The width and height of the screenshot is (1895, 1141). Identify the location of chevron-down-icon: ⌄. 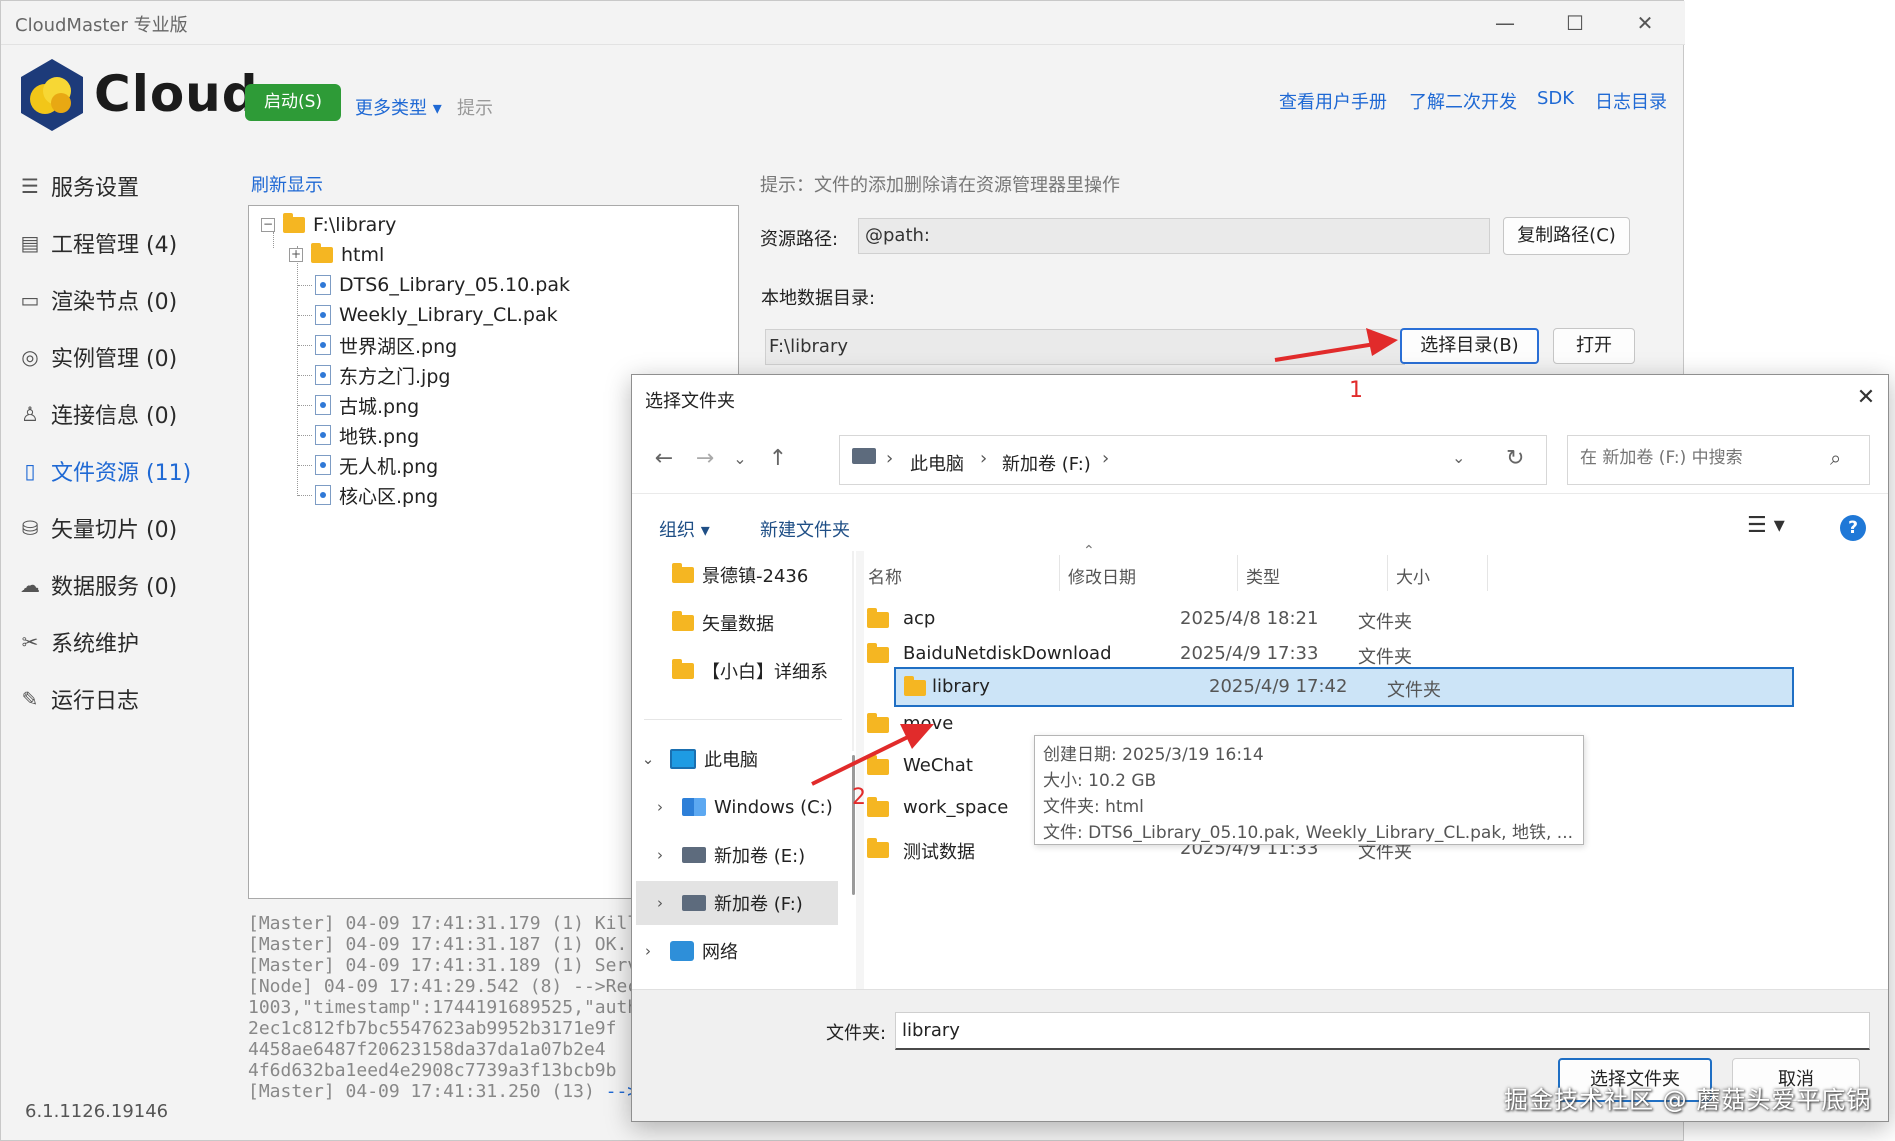
(648, 759).